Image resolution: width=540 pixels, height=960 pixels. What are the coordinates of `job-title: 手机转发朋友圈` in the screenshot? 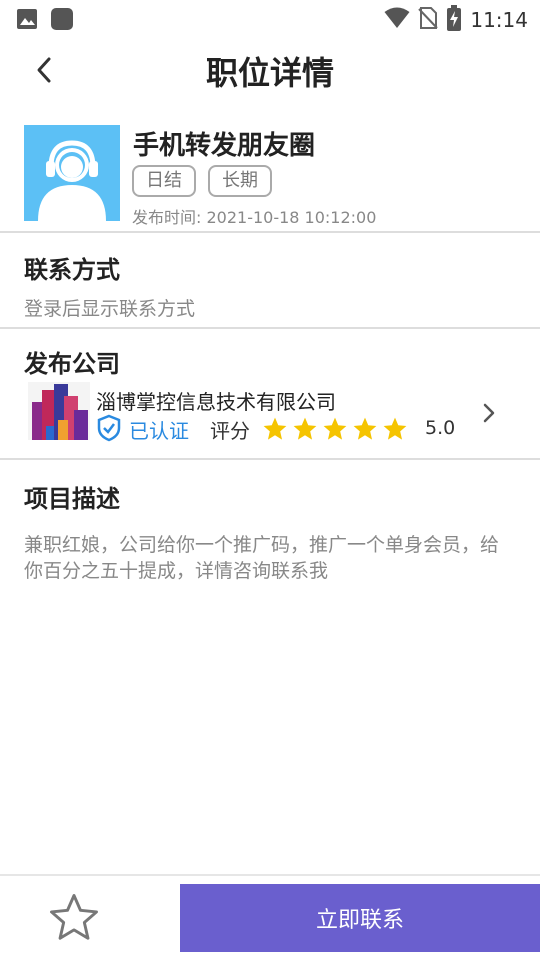 It's located at (224, 146).